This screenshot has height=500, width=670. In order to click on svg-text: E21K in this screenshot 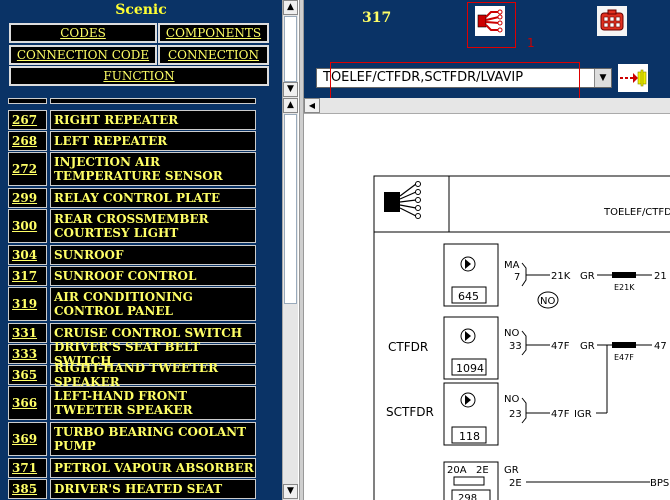, I will do `click(624, 287)`.